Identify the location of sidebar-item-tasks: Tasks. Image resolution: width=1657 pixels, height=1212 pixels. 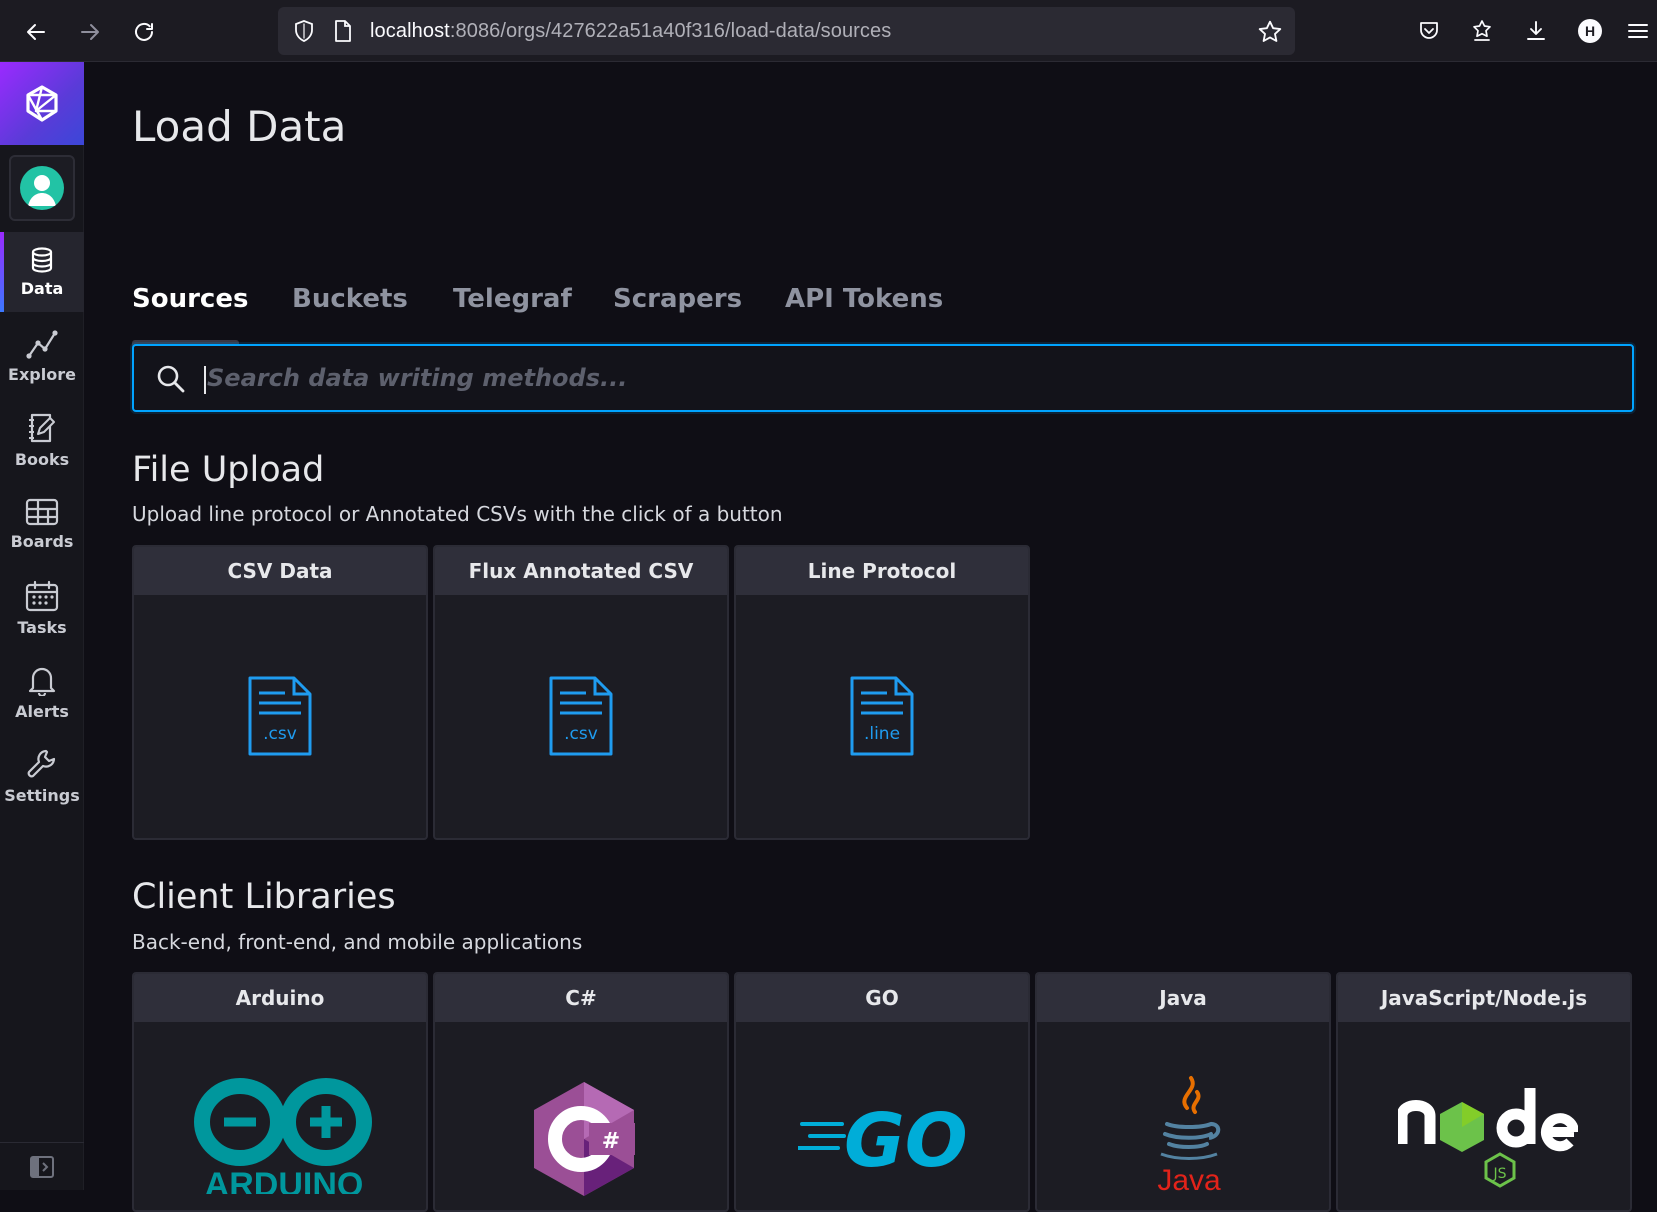
(42, 608).